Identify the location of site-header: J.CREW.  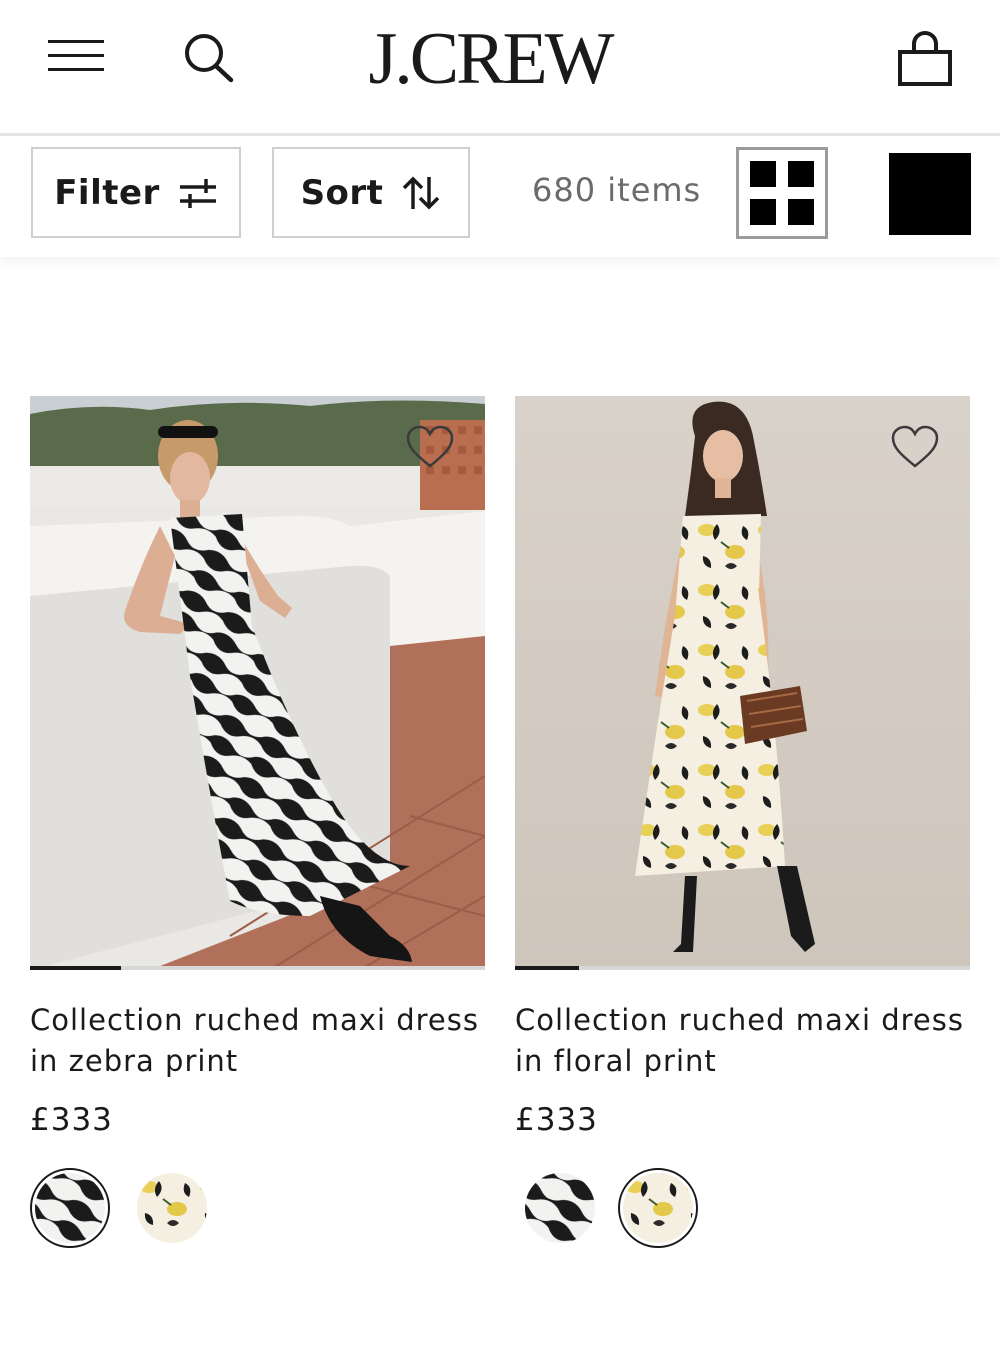
(500, 68).